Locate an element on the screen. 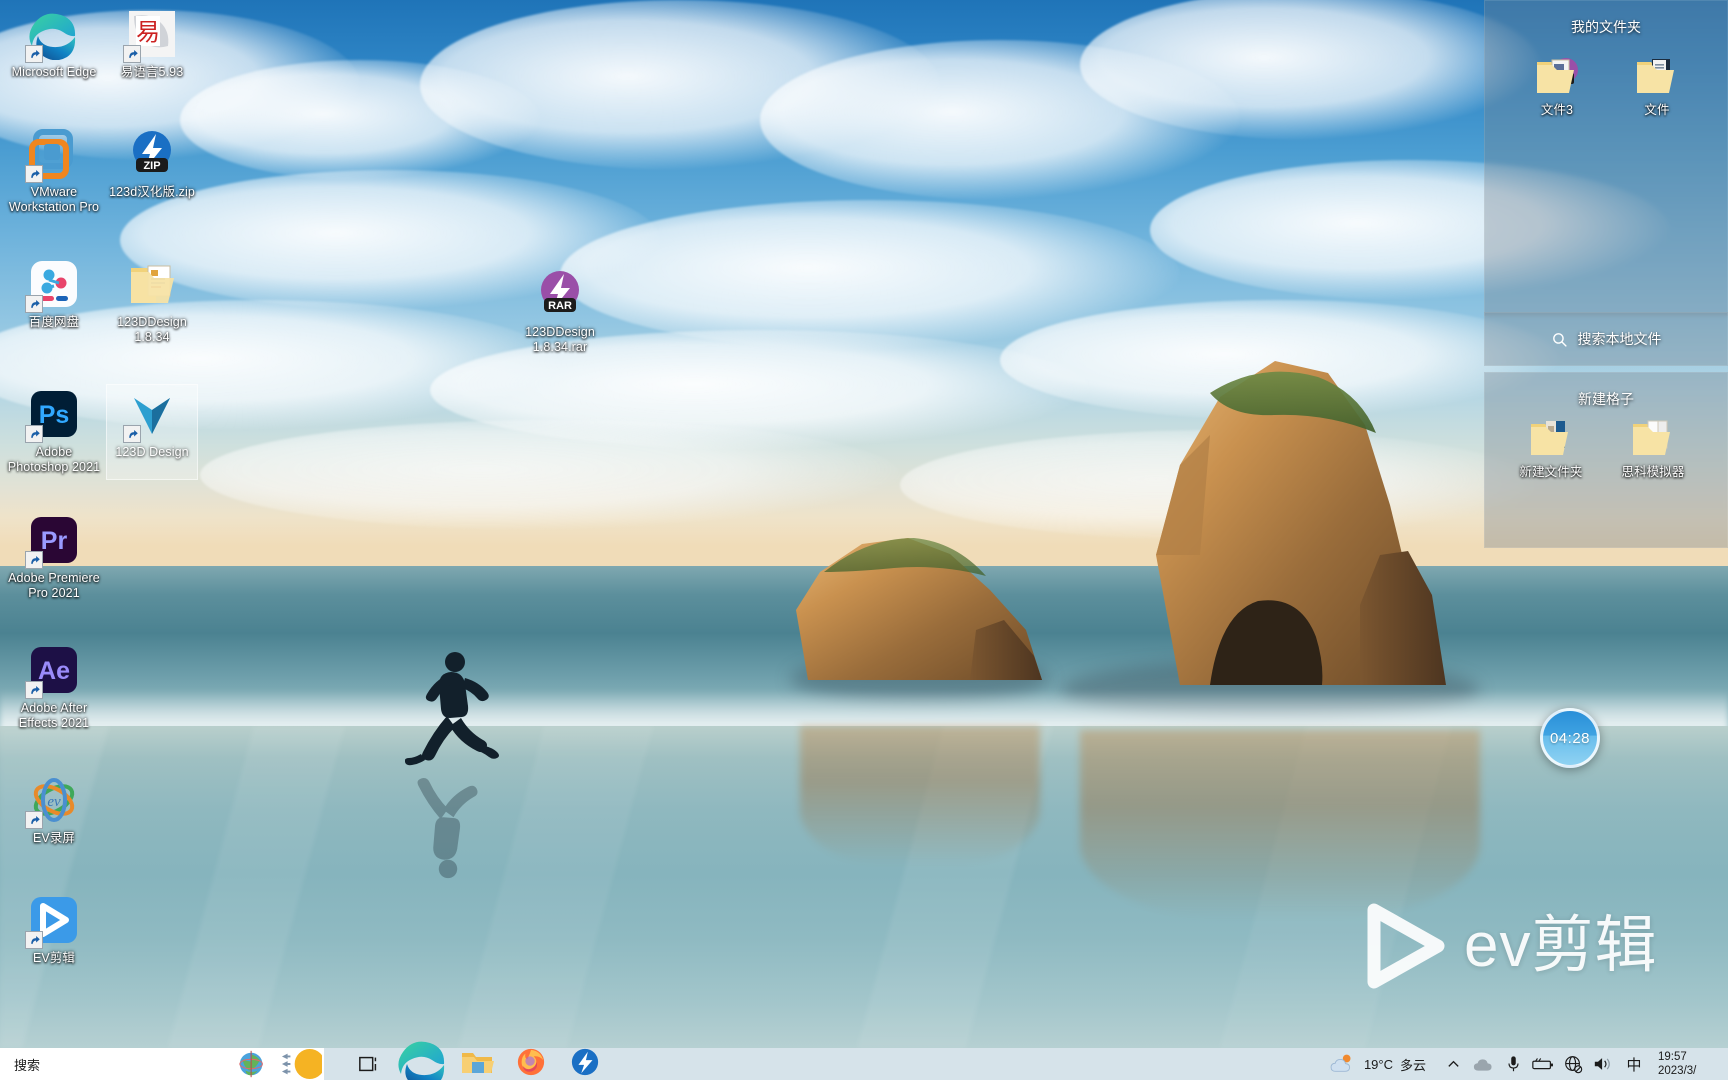 The image size is (1728, 1080). taskbar-file-explorer is located at coordinates (477, 1064).